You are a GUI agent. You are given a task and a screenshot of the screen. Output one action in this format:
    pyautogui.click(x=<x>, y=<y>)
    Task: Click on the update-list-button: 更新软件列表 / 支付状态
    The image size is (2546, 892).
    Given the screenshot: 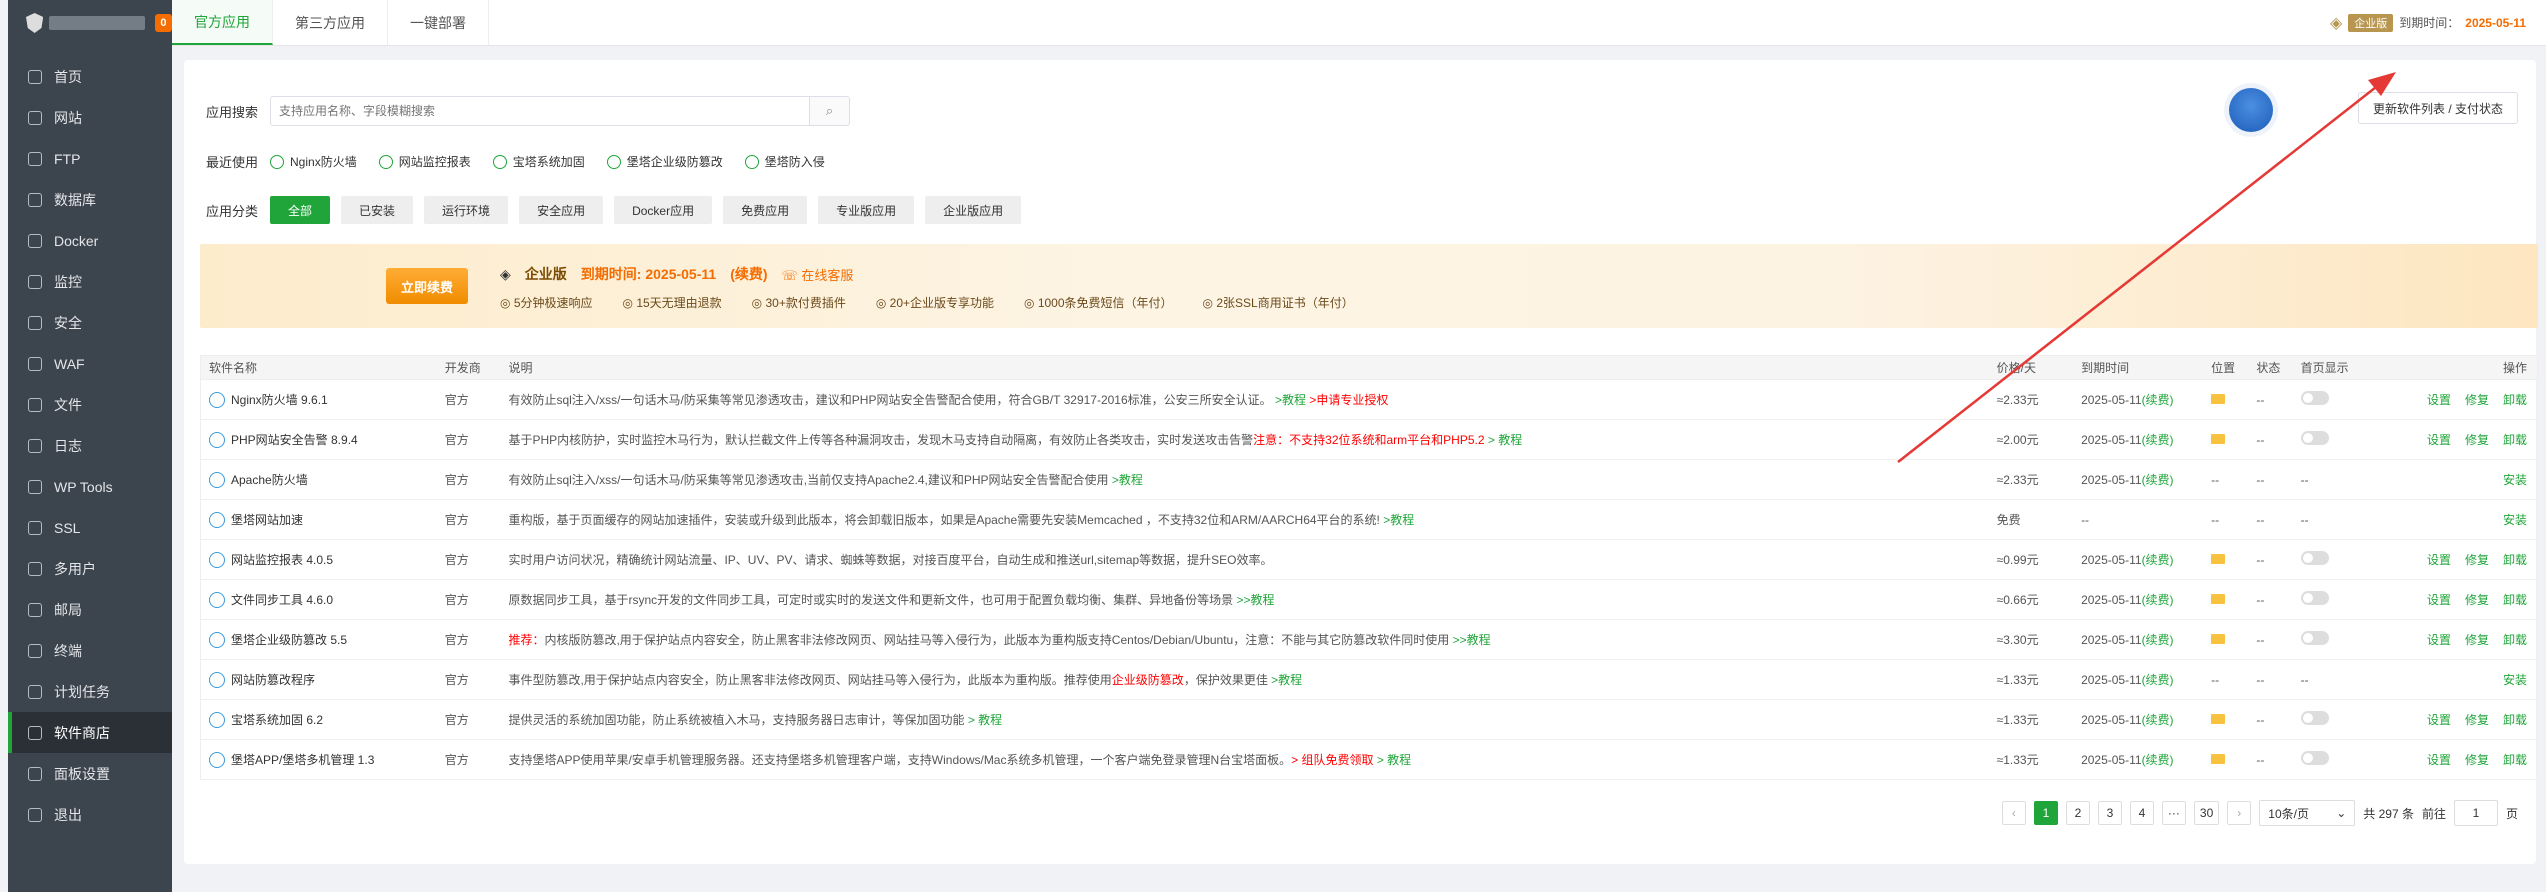 What is the action you would take?
    pyautogui.click(x=2437, y=108)
    